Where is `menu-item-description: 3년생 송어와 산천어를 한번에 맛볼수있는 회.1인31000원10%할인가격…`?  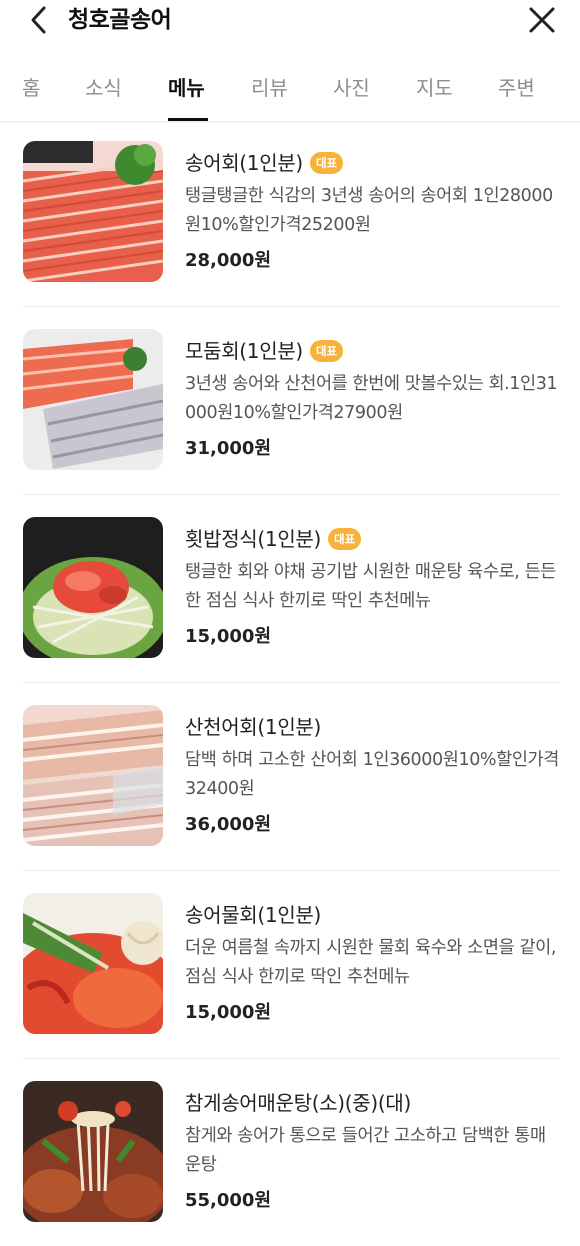
menu-item-description: 3년생 송어와 산천어를 한번에 맛볼수있는 회.1인31000원10%할인가격… is located at coordinates (371, 398).